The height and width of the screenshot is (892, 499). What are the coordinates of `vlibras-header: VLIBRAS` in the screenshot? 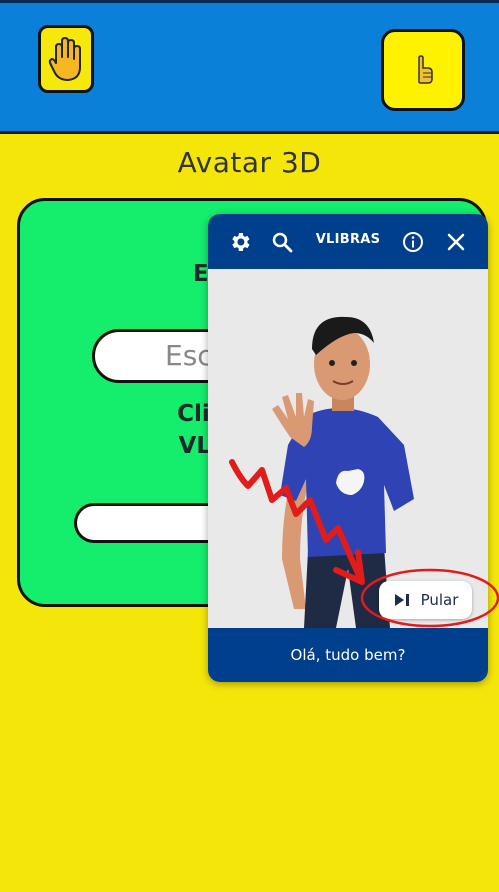 It's located at (348, 241).